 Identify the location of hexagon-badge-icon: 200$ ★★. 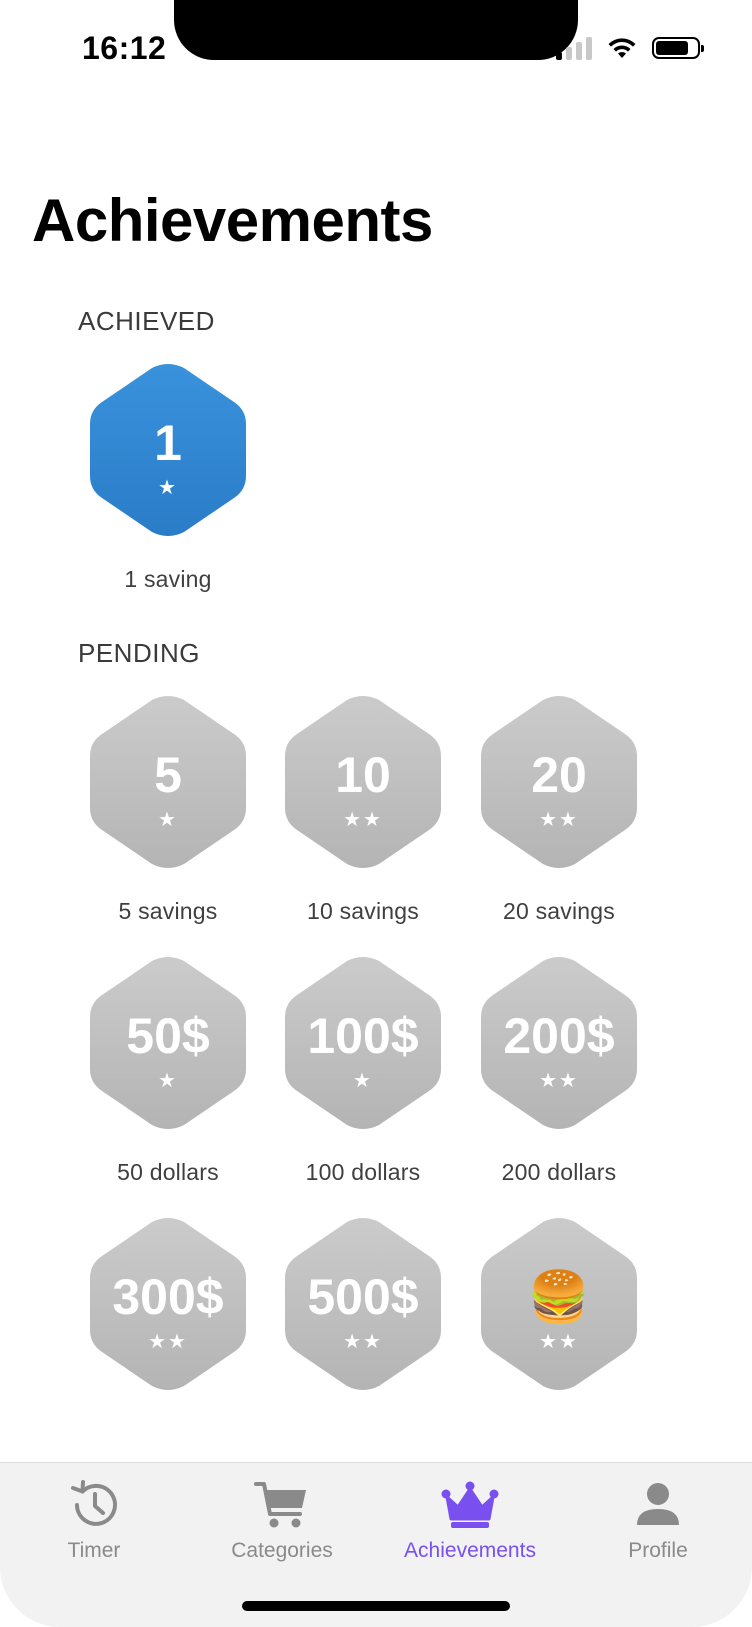
(559, 1043).